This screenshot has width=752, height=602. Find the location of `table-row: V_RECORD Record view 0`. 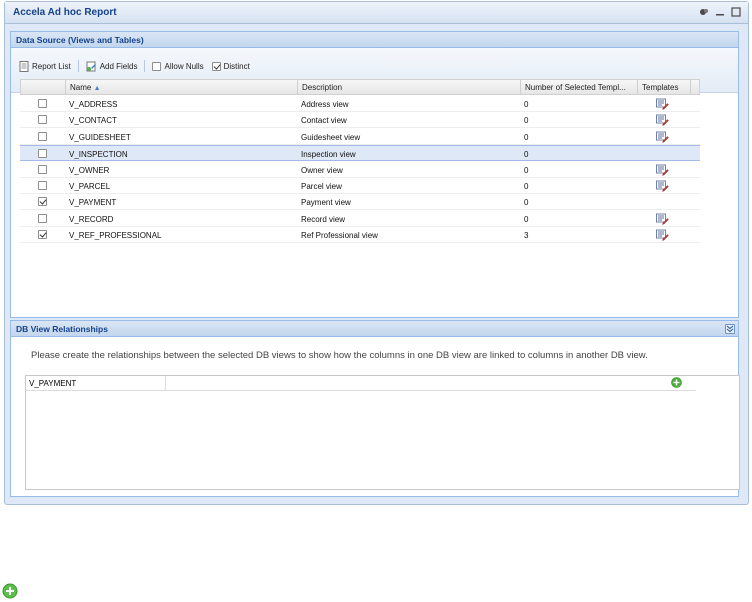

table-row: V_RECORD Record view 0 is located at coordinates (360, 219).